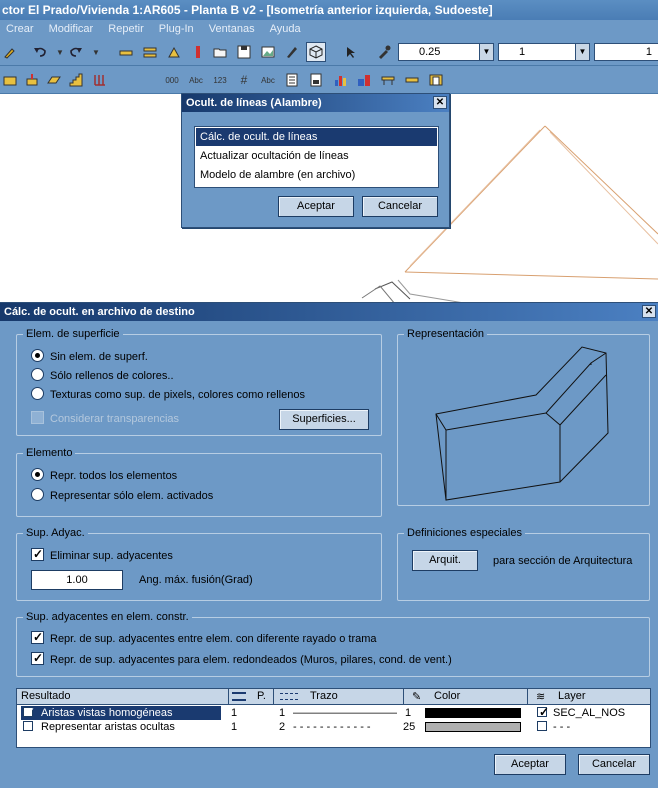 Image resolution: width=658 pixels, height=788 pixels. I want to click on eyedropper-icon, so click(384, 52).